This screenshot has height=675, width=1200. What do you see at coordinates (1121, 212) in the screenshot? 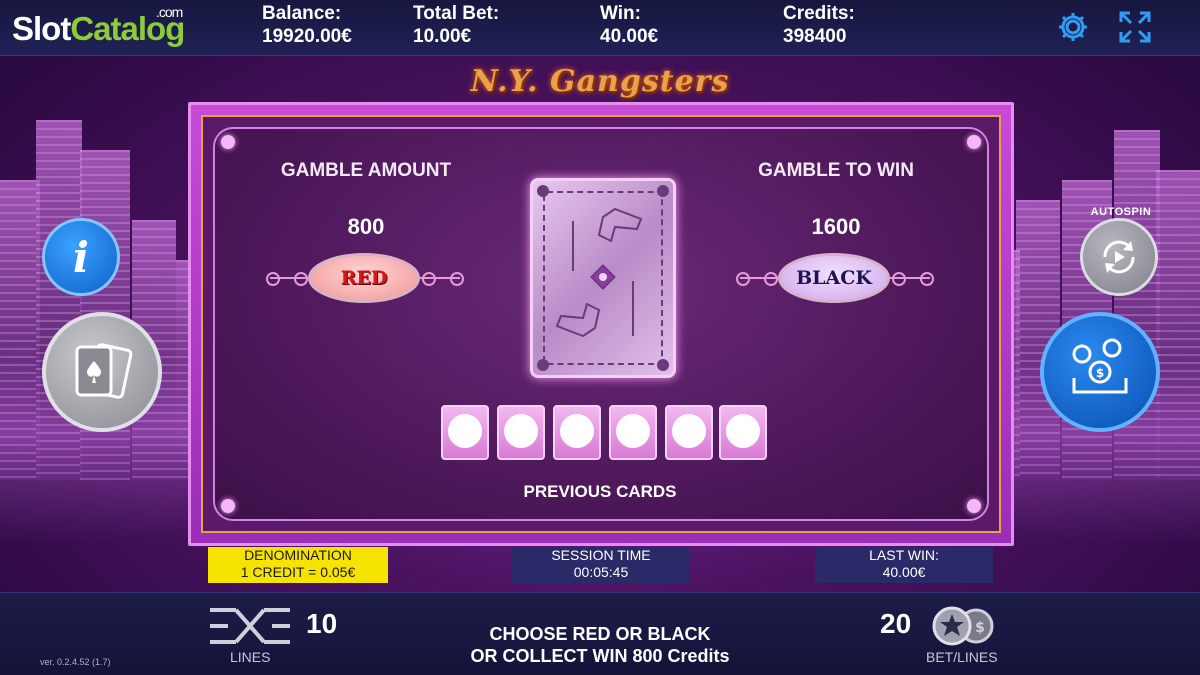
I see `autospin-label: AUTOSPIN` at bounding box center [1121, 212].